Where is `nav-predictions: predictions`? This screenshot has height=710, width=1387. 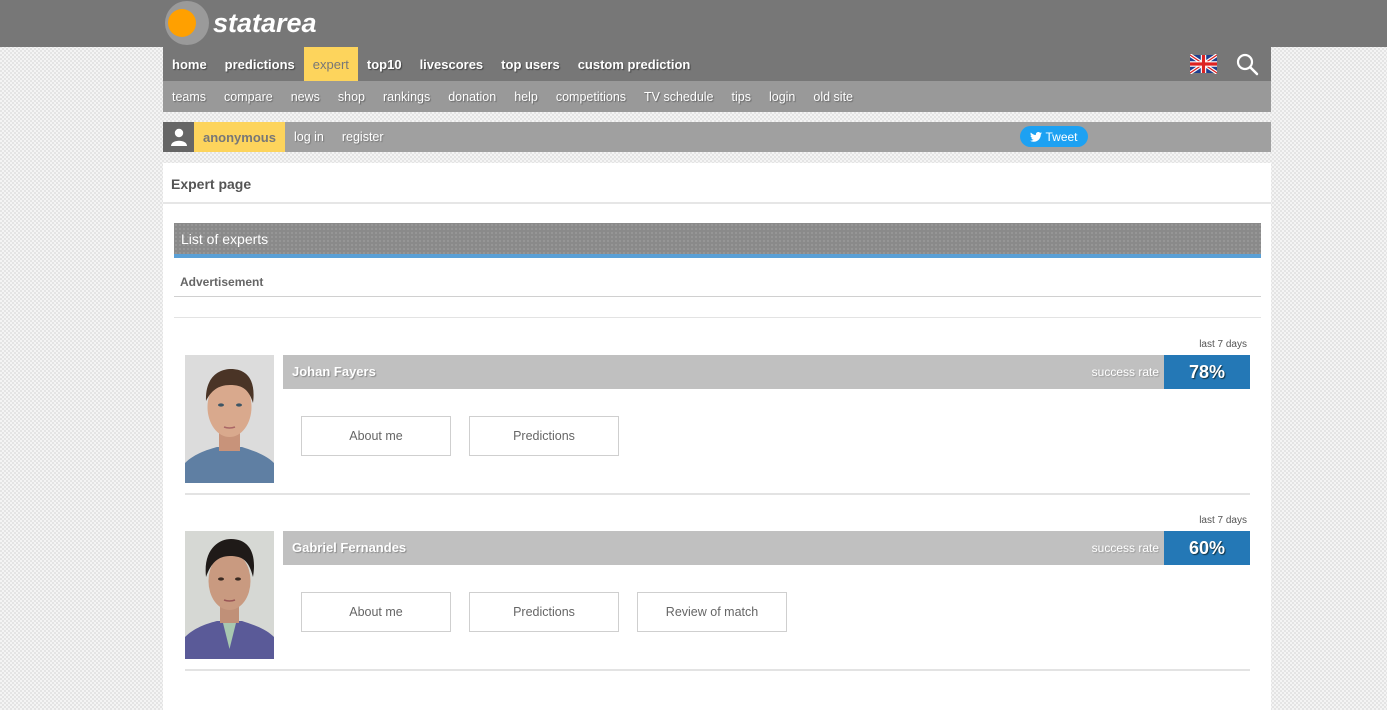
nav-predictions: predictions is located at coordinates (260, 64).